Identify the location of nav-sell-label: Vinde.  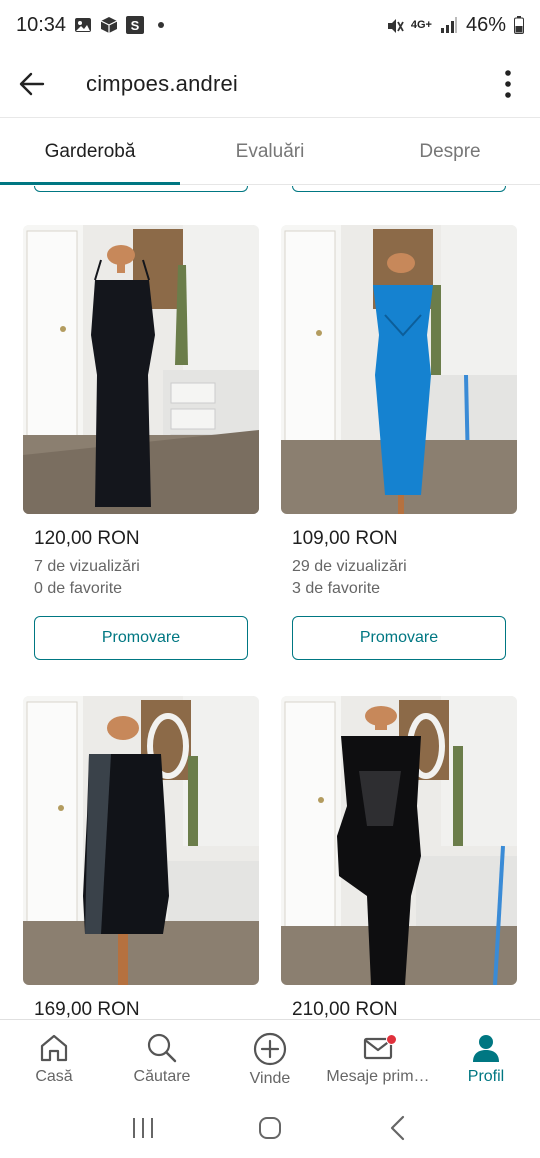
(270, 1078).